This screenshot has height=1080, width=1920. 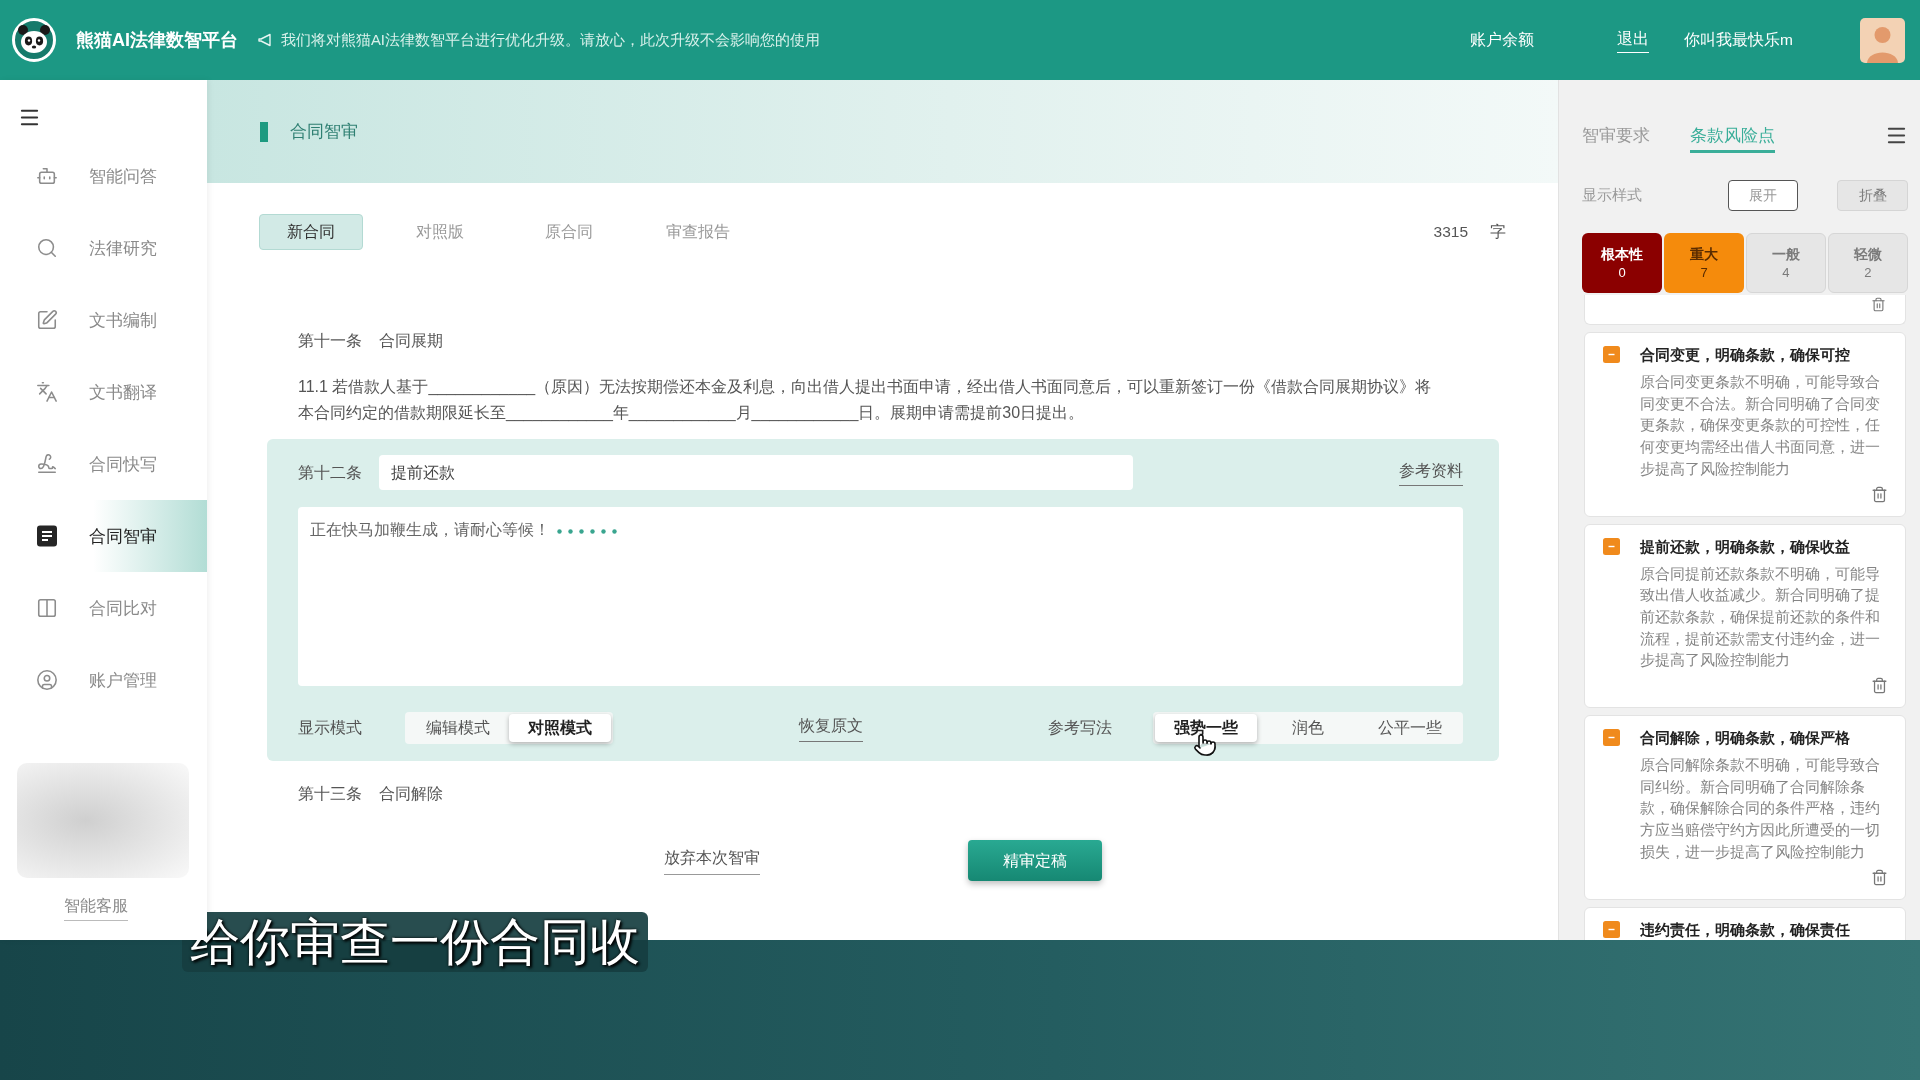 What do you see at coordinates (47, 176) in the screenshot?
I see `robot-icon` at bounding box center [47, 176].